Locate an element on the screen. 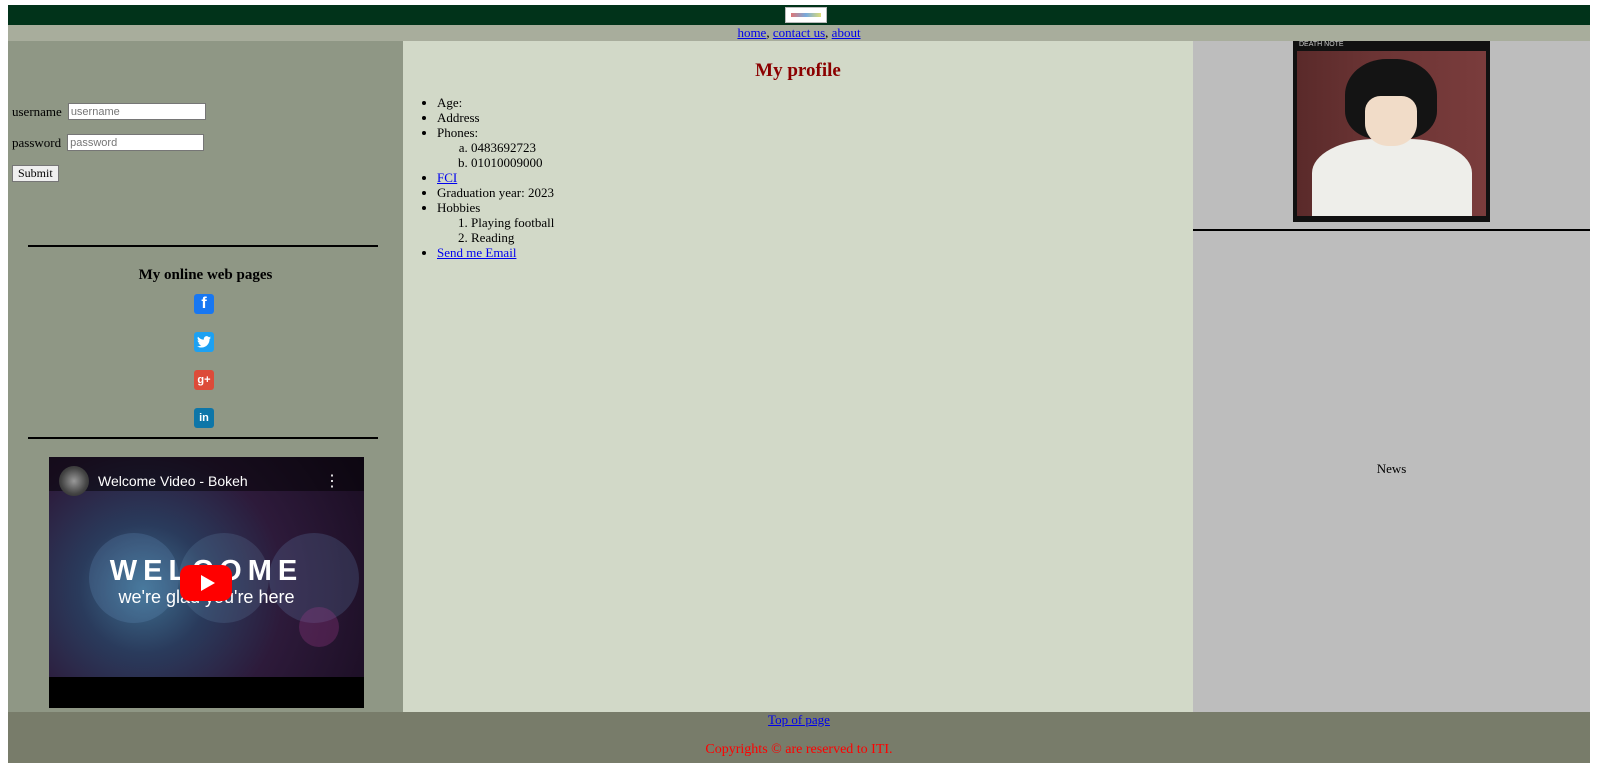 The height and width of the screenshot is (763, 1598). nav-bar: home, contact us, about is located at coordinates (799, 33).